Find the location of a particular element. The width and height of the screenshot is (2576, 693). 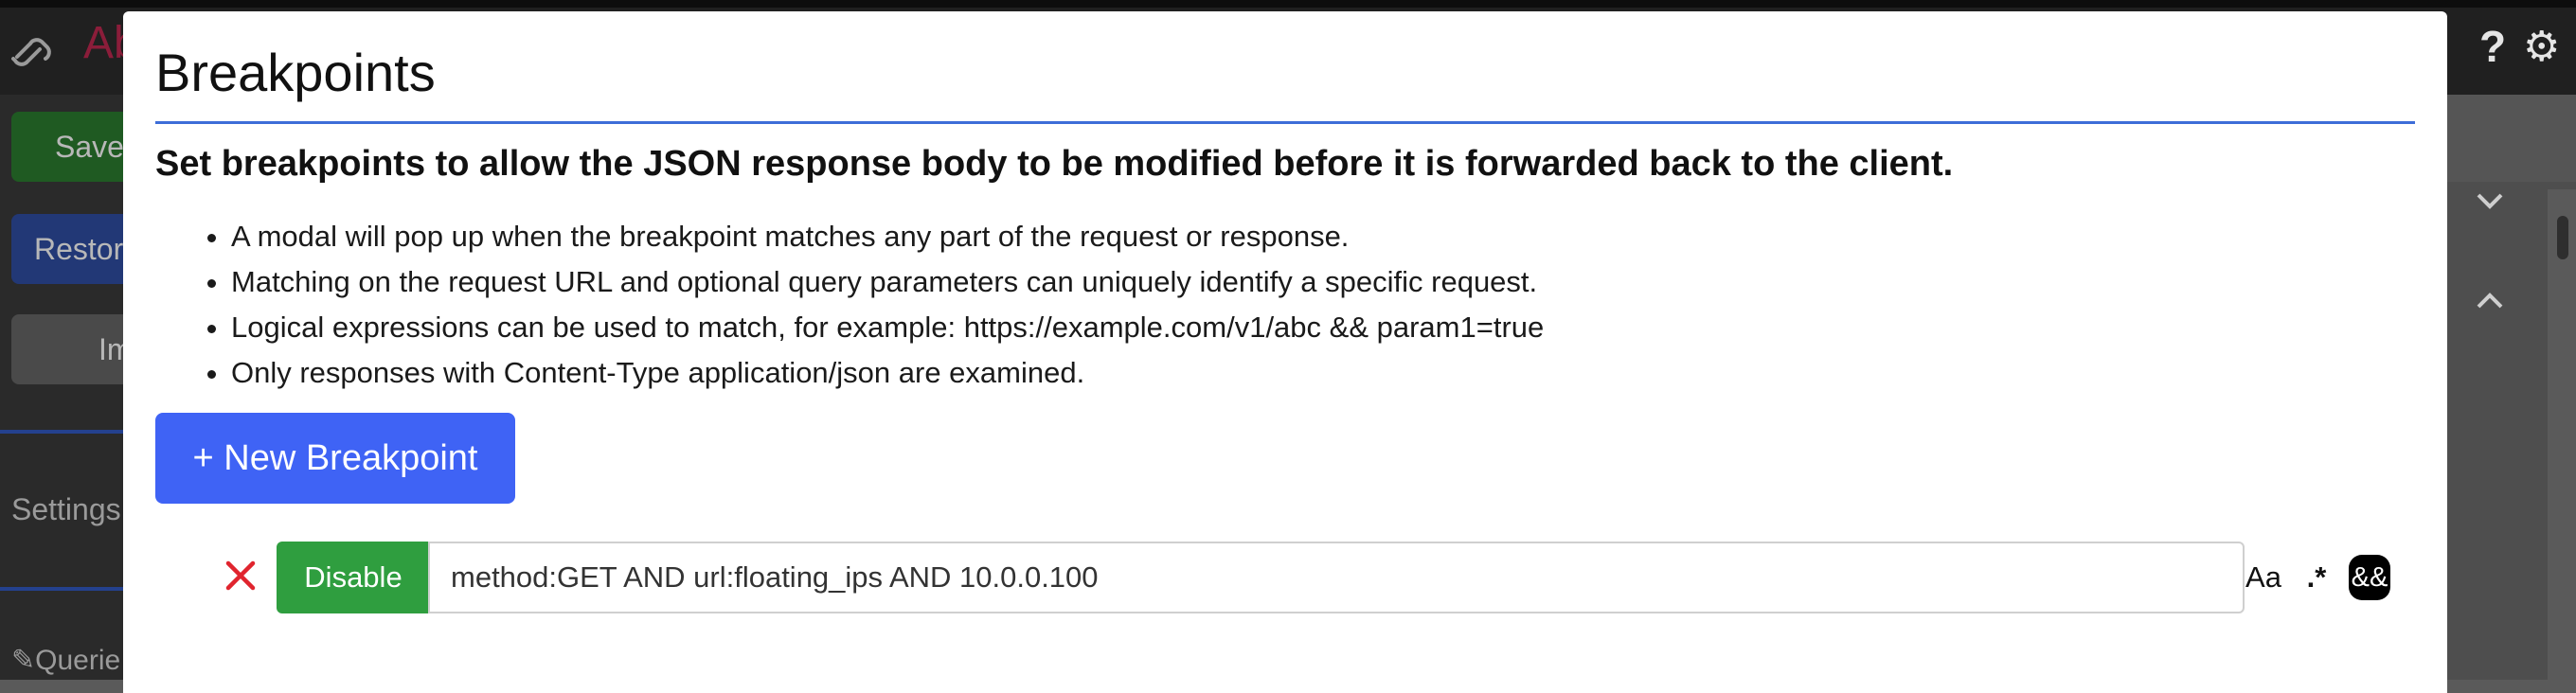

right-panel-header is located at coordinates (2511, 138).